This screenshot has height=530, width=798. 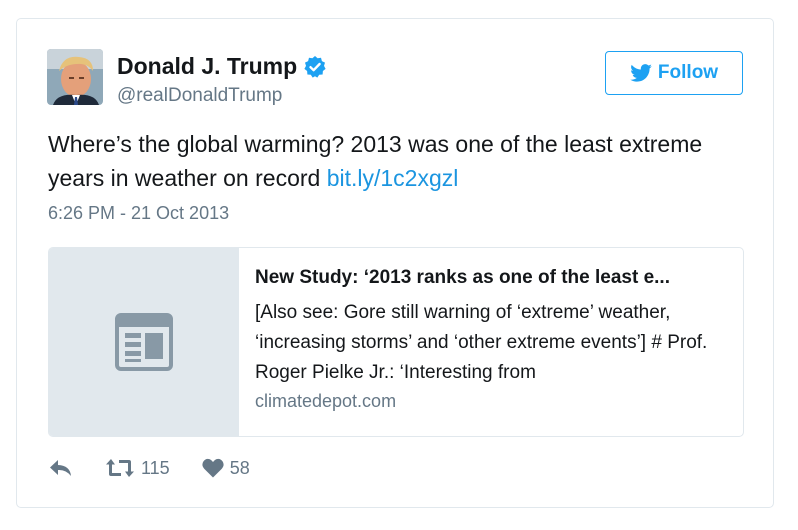 What do you see at coordinates (315, 67) in the screenshot?
I see `verified-badge-icon` at bounding box center [315, 67].